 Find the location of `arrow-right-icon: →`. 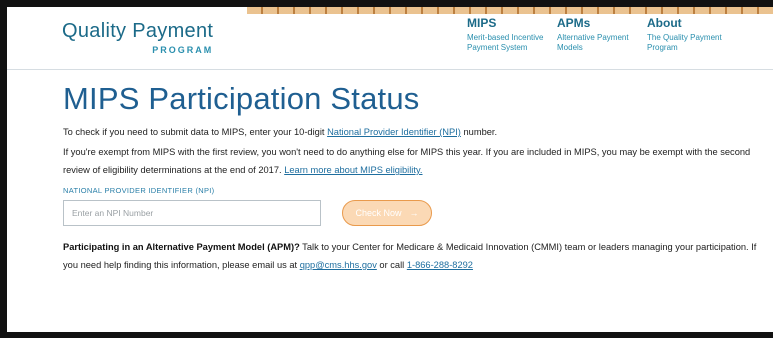

arrow-right-icon: → is located at coordinates (414, 213).